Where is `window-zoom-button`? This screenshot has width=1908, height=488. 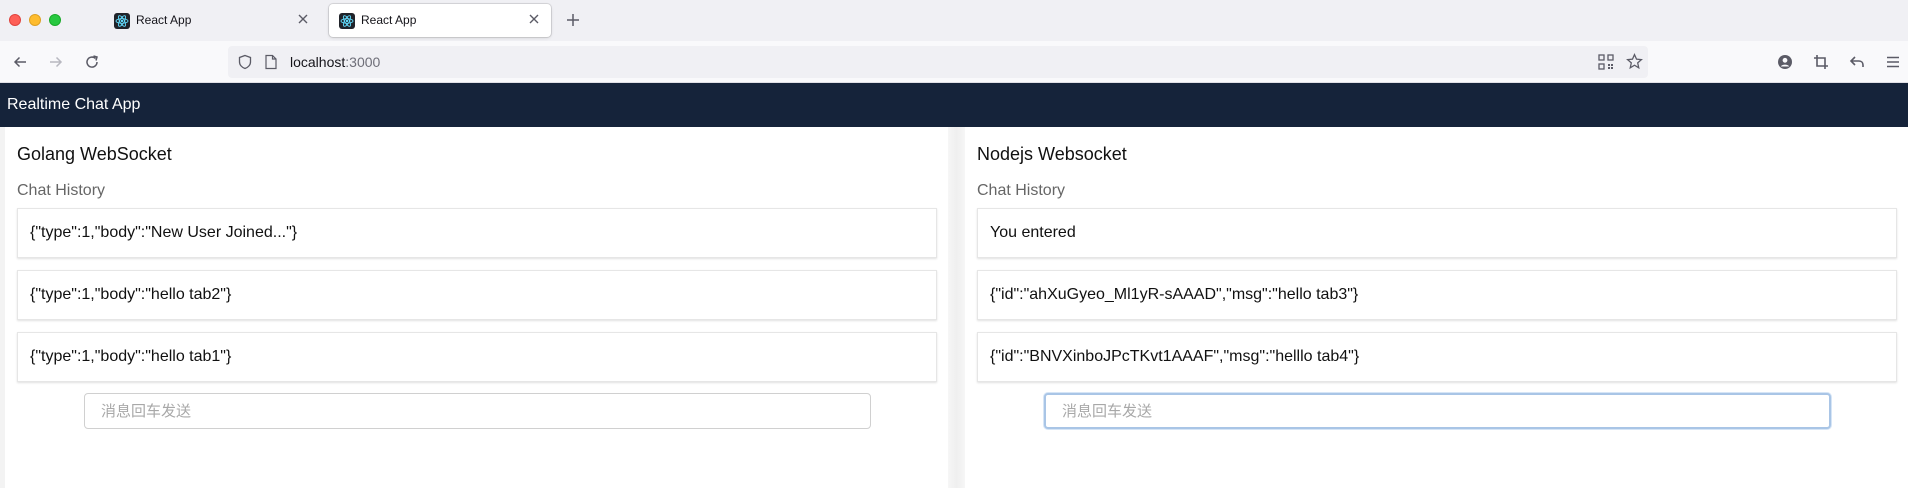 window-zoom-button is located at coordinates (55, 20).